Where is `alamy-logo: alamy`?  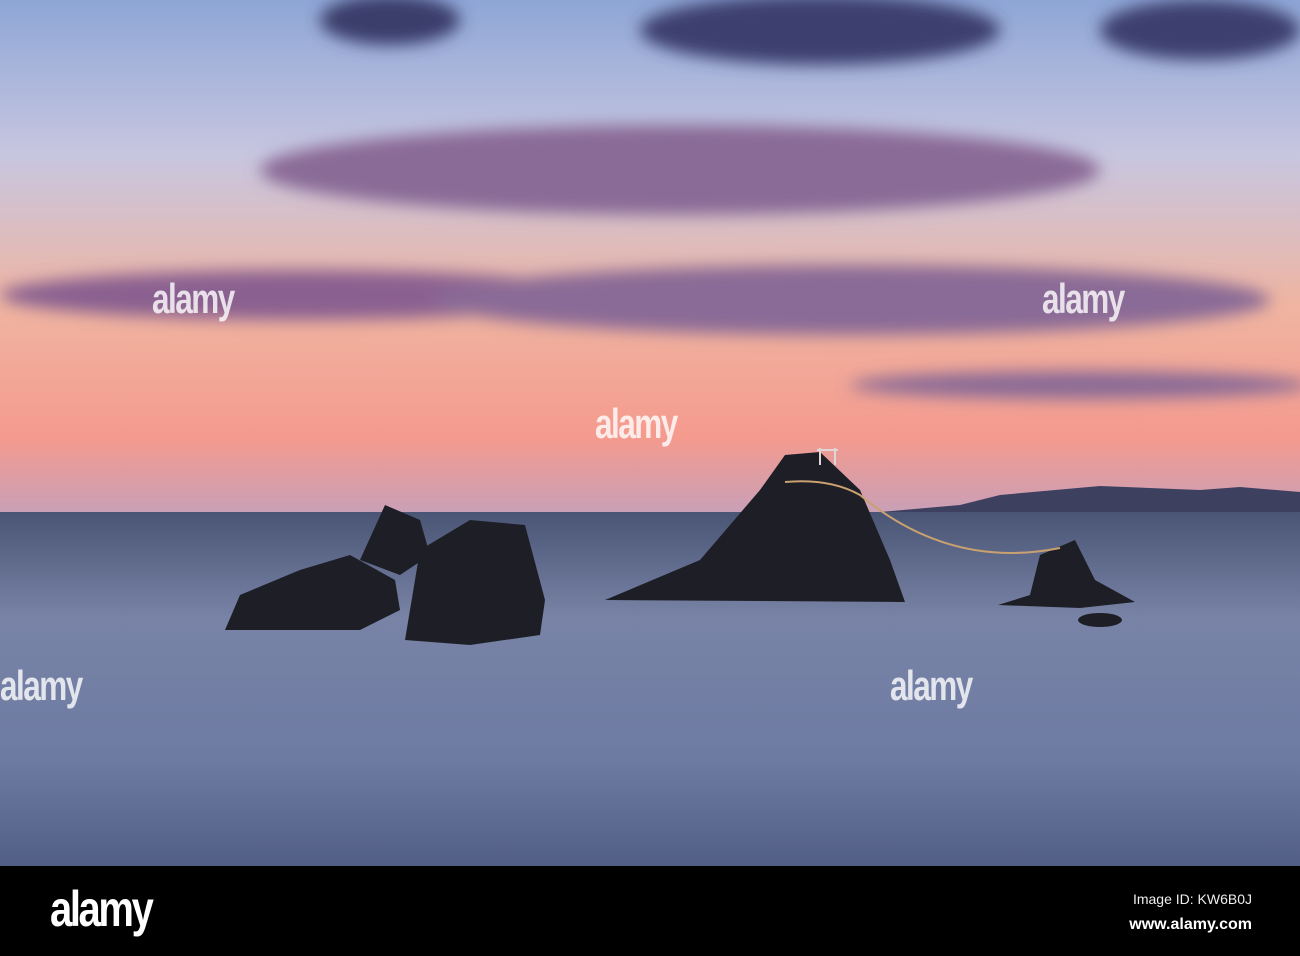 alamy-logo: alamy is located at coordinates (102, 909).